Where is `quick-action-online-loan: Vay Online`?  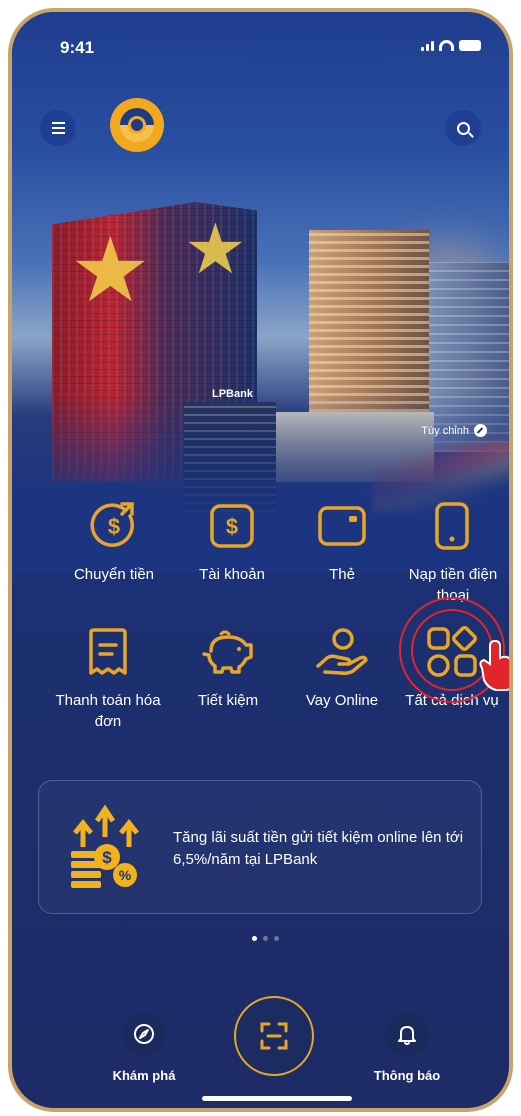
quick-action-online-loan: Vay Online is located at coordinates (342, 666).